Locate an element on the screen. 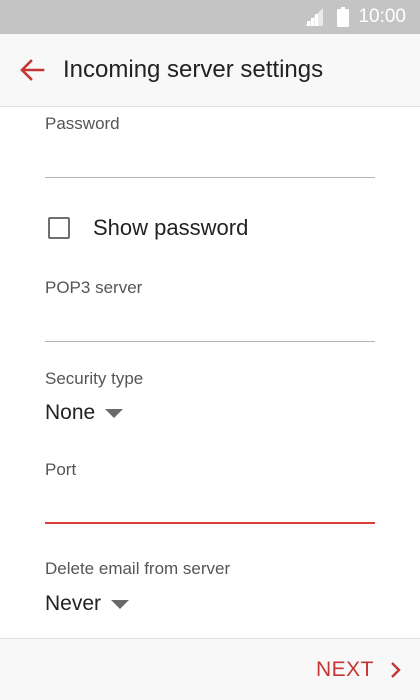 The image size is (420, 700). password-field is located at coordinates (210, 160).